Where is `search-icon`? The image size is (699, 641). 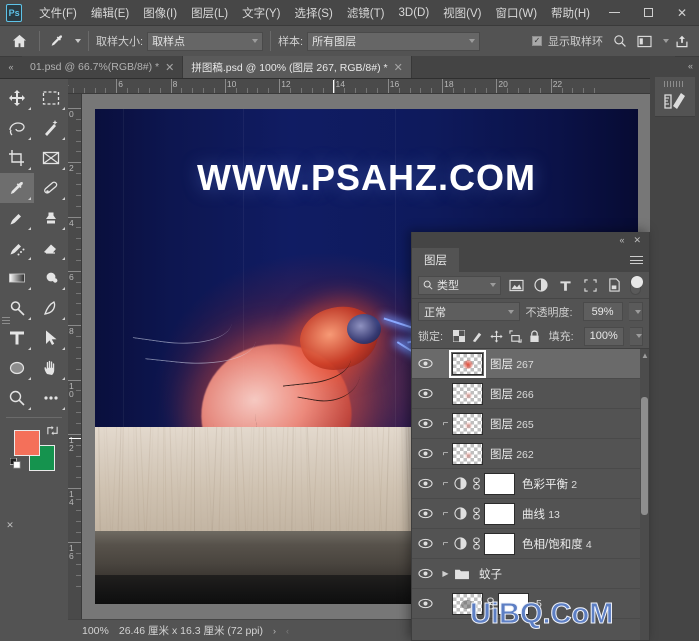 search-icon is located at coordinates (620, 41).